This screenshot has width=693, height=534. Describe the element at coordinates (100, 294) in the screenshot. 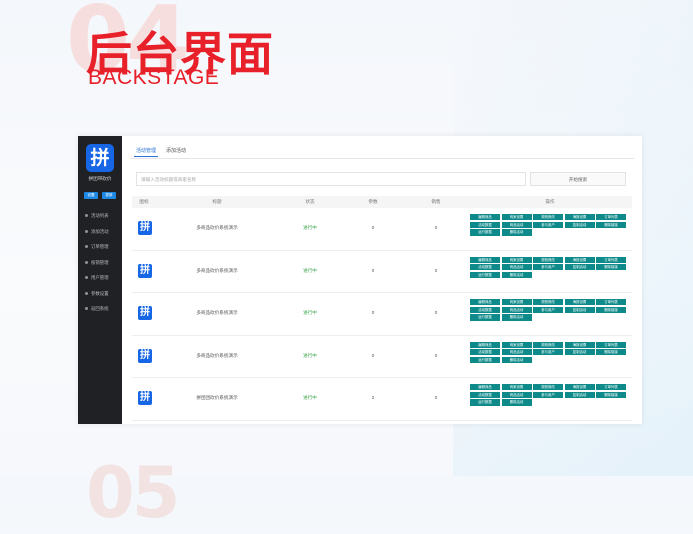

I see `sidebar-item-settings: 参数设置` at that location.